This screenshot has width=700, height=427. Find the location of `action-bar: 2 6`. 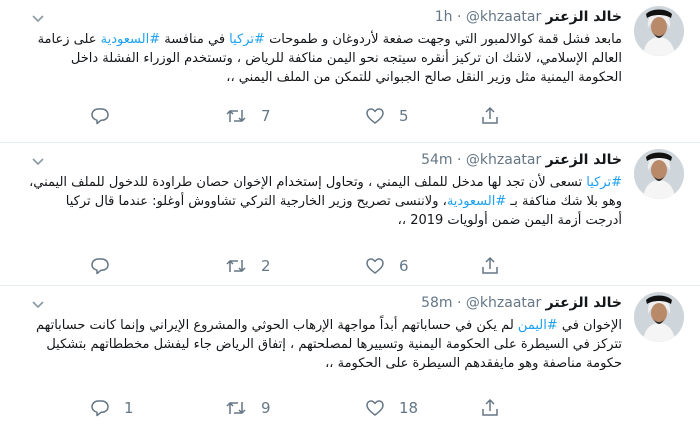

action-bar: 2 6 is located at coordinates (350, 266).